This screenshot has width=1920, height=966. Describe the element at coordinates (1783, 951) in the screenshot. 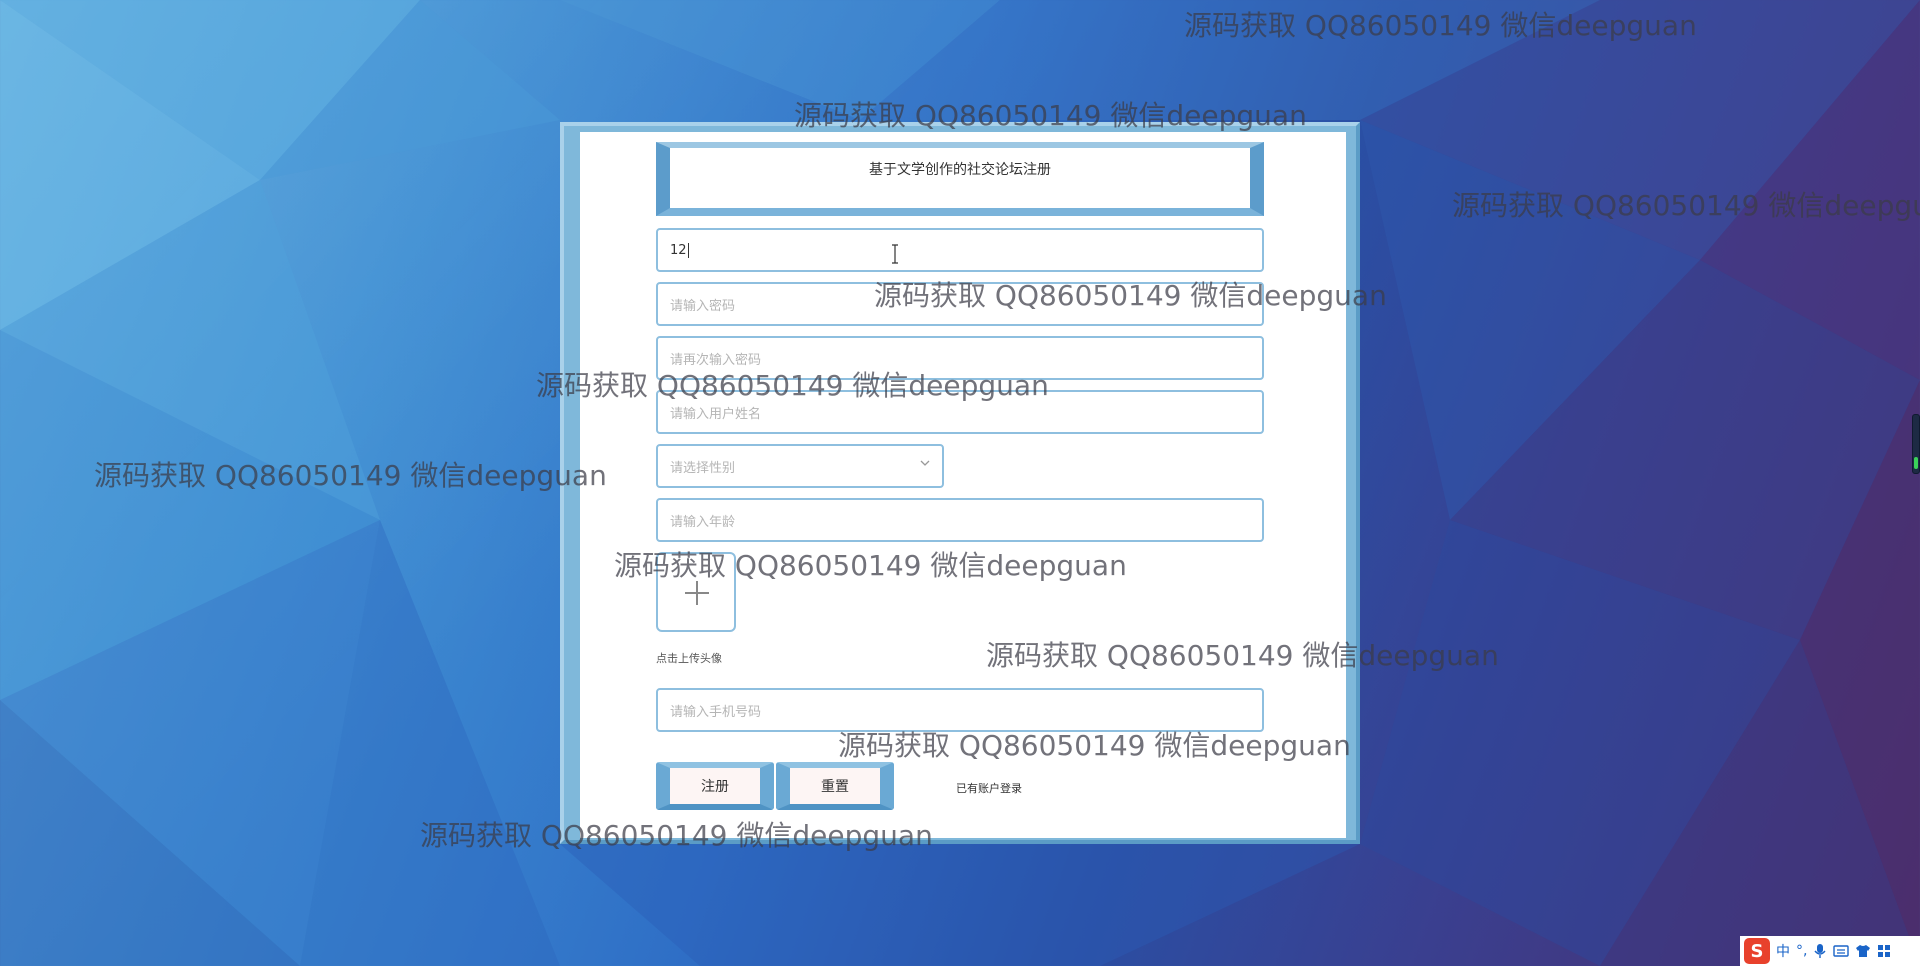

I see `ime-mode-toggle: 中` at that location.